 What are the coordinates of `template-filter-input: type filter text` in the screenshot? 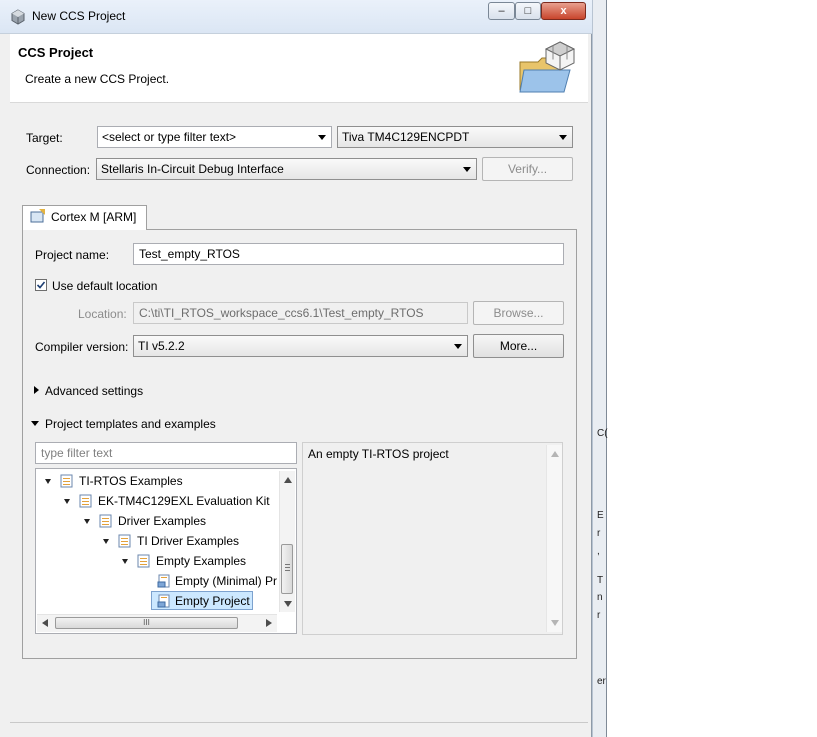 It's located at (166, 453).